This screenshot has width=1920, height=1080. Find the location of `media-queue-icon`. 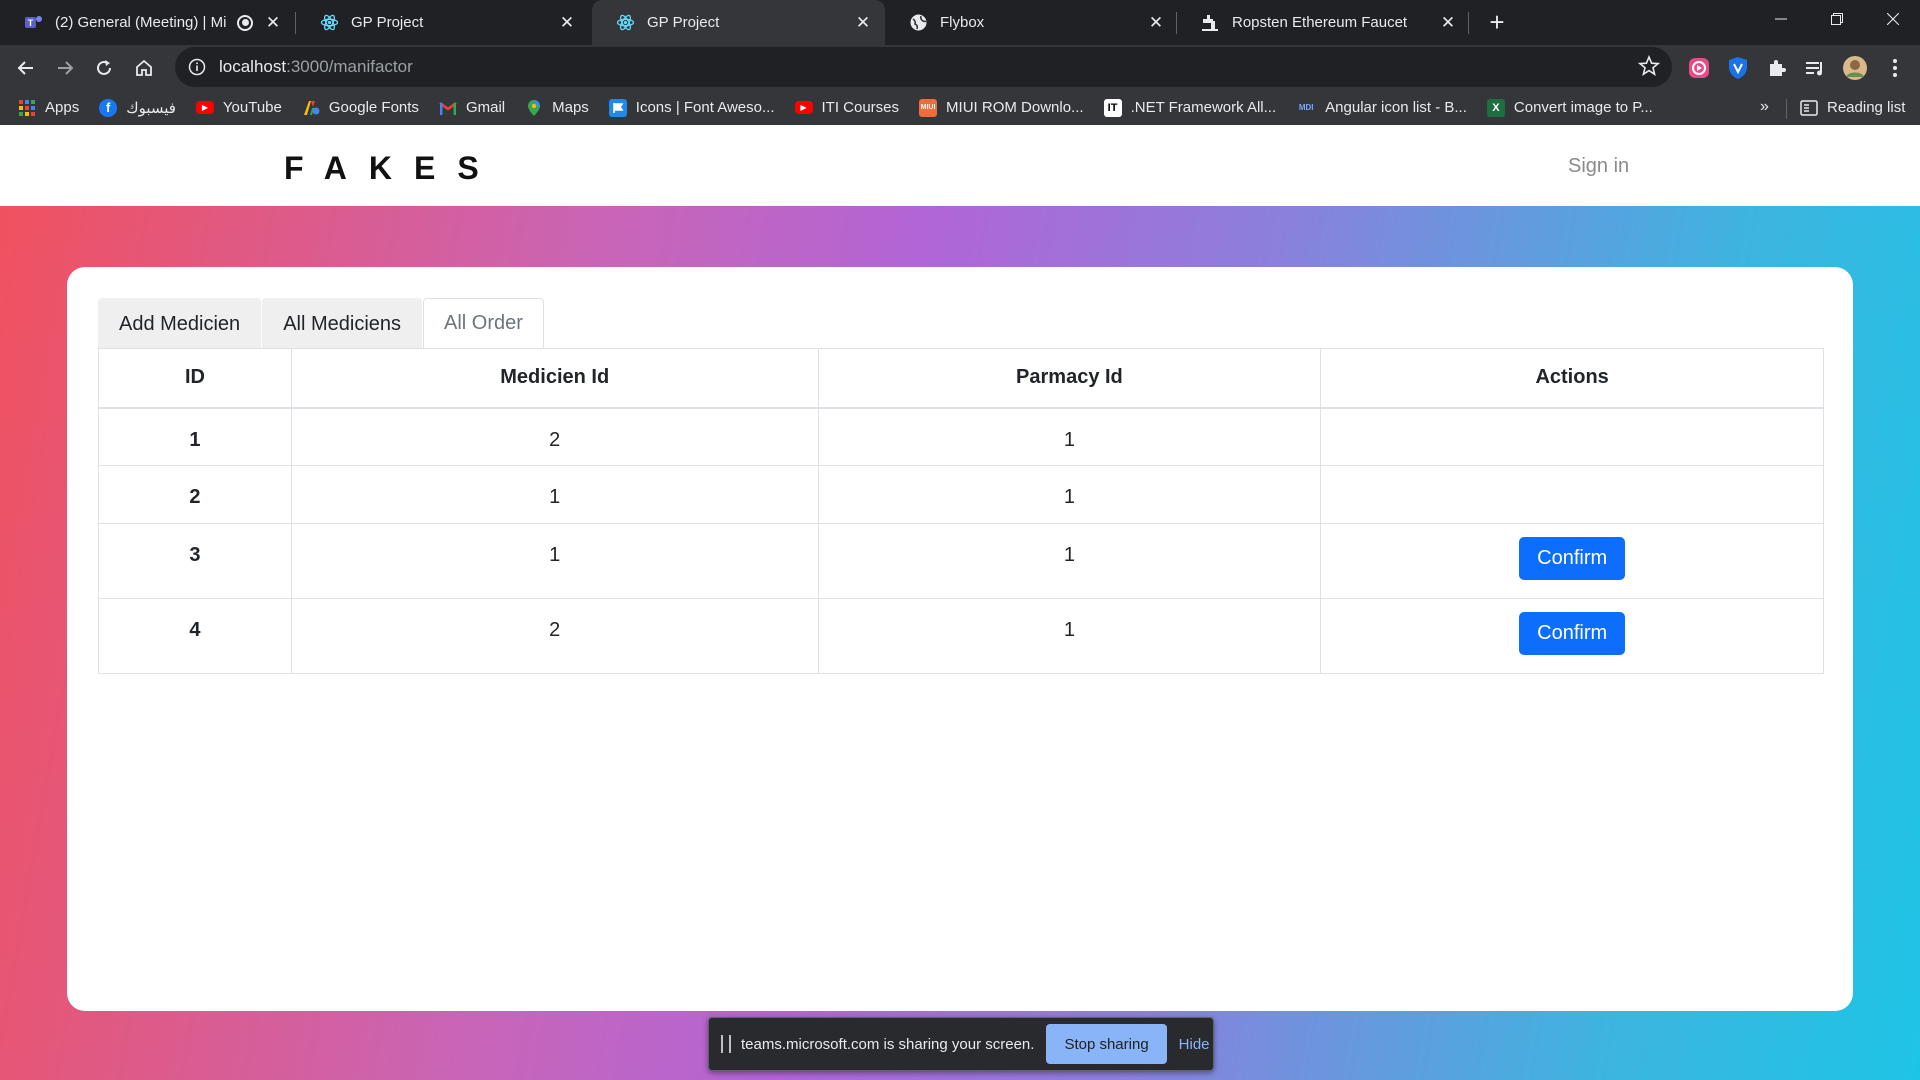

media-queue-icon is located at coordinates (1815, 68).